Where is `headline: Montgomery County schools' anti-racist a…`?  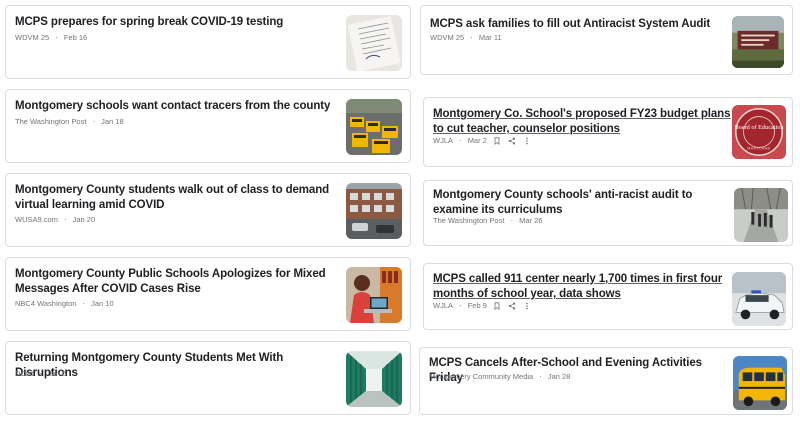 headline: Montgomery County schools' anti-racist a… is located at coordinates (583, 203).